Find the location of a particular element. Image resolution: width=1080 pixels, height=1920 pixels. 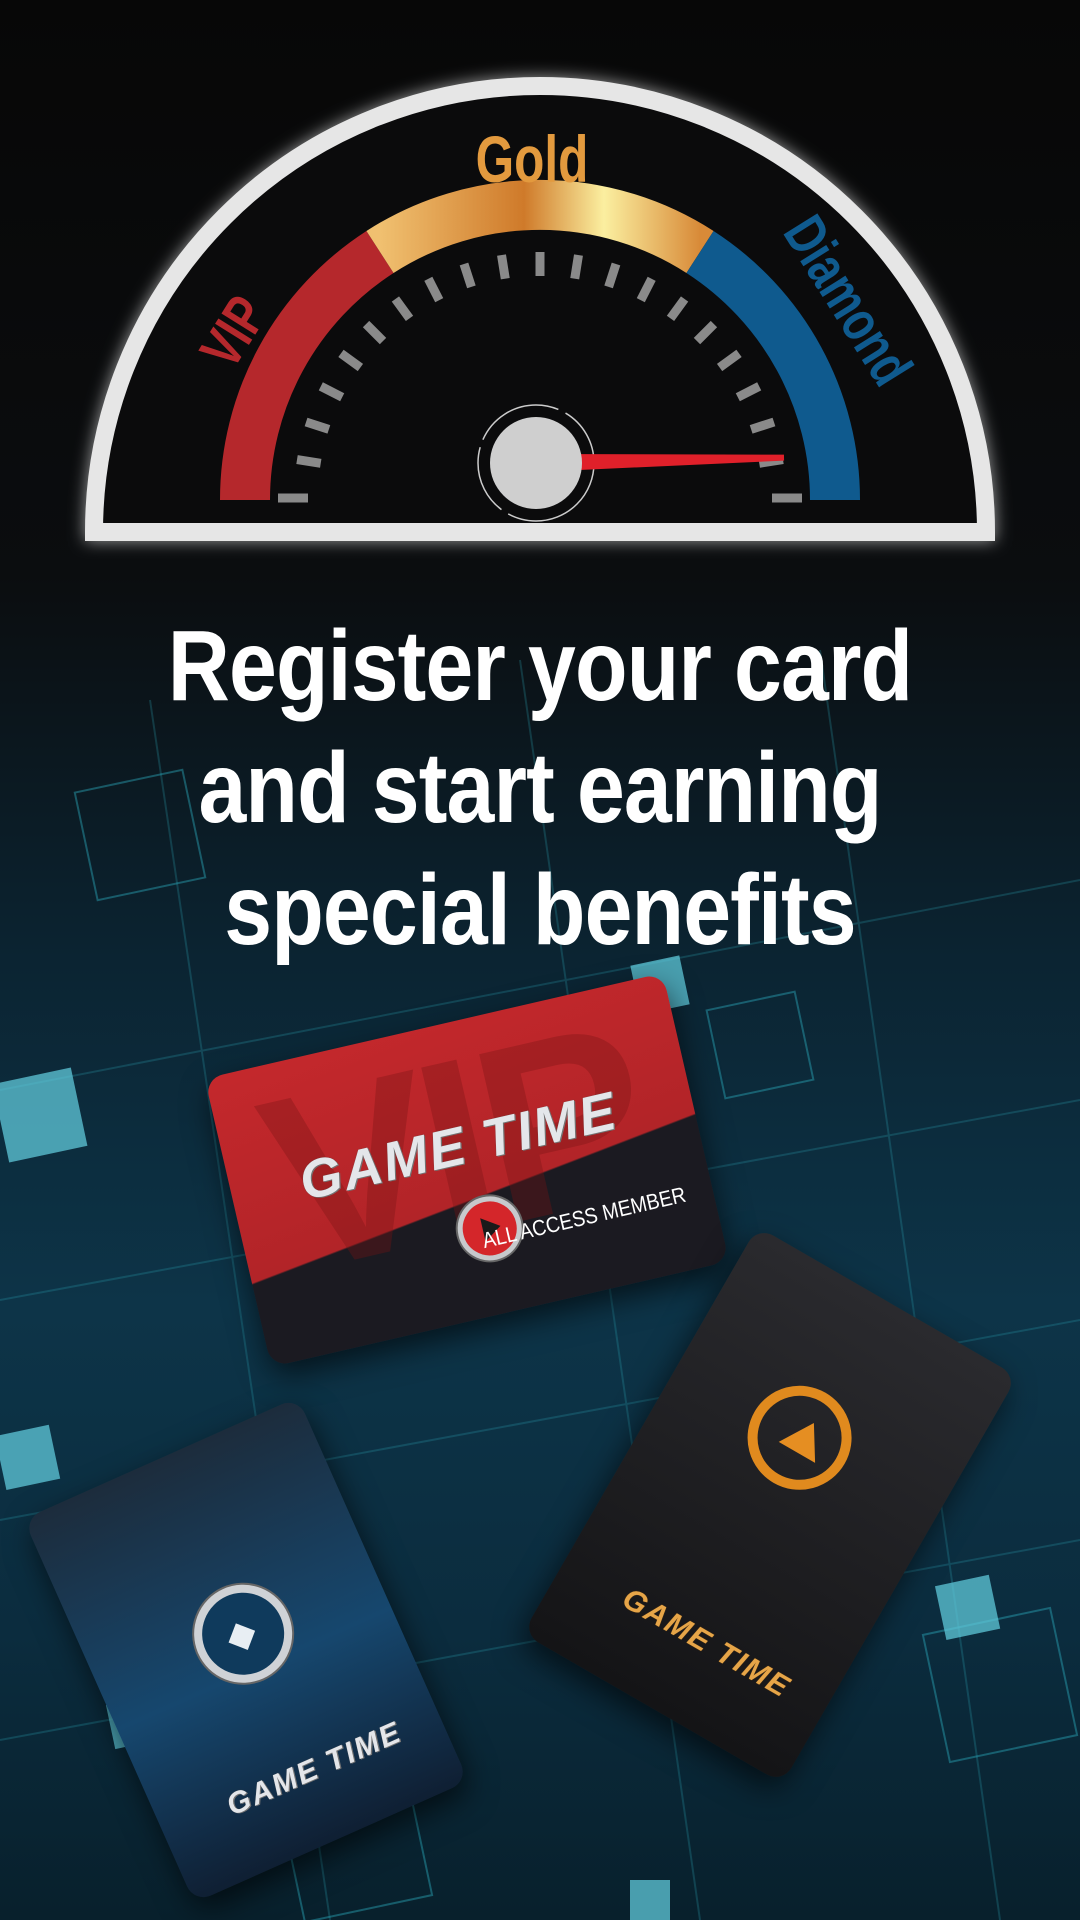

diamond-icon: ◆ is located at coordinates (243, 1634).